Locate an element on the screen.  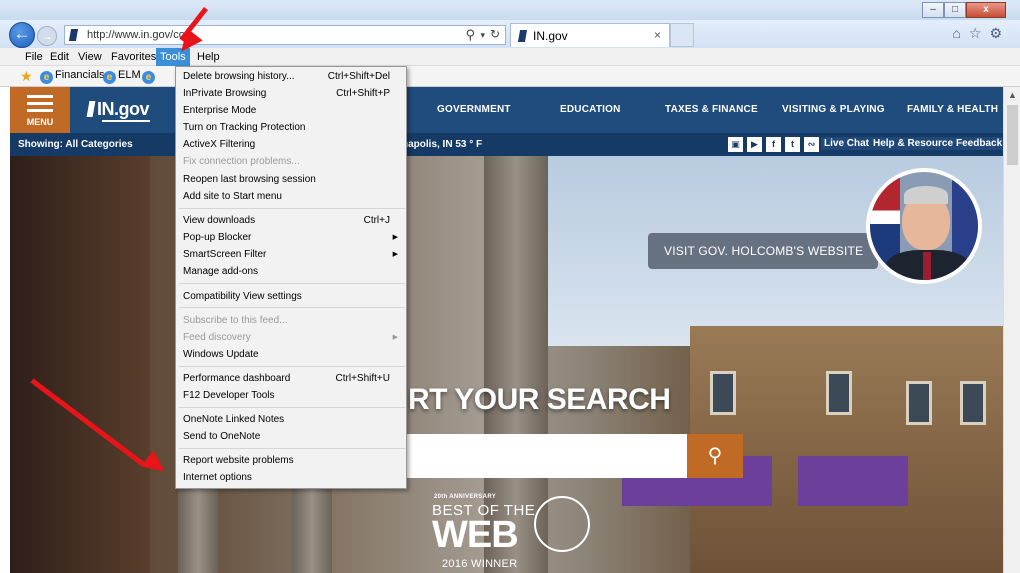
menu-favorites: Favorites is located at coordinates (133, 57).